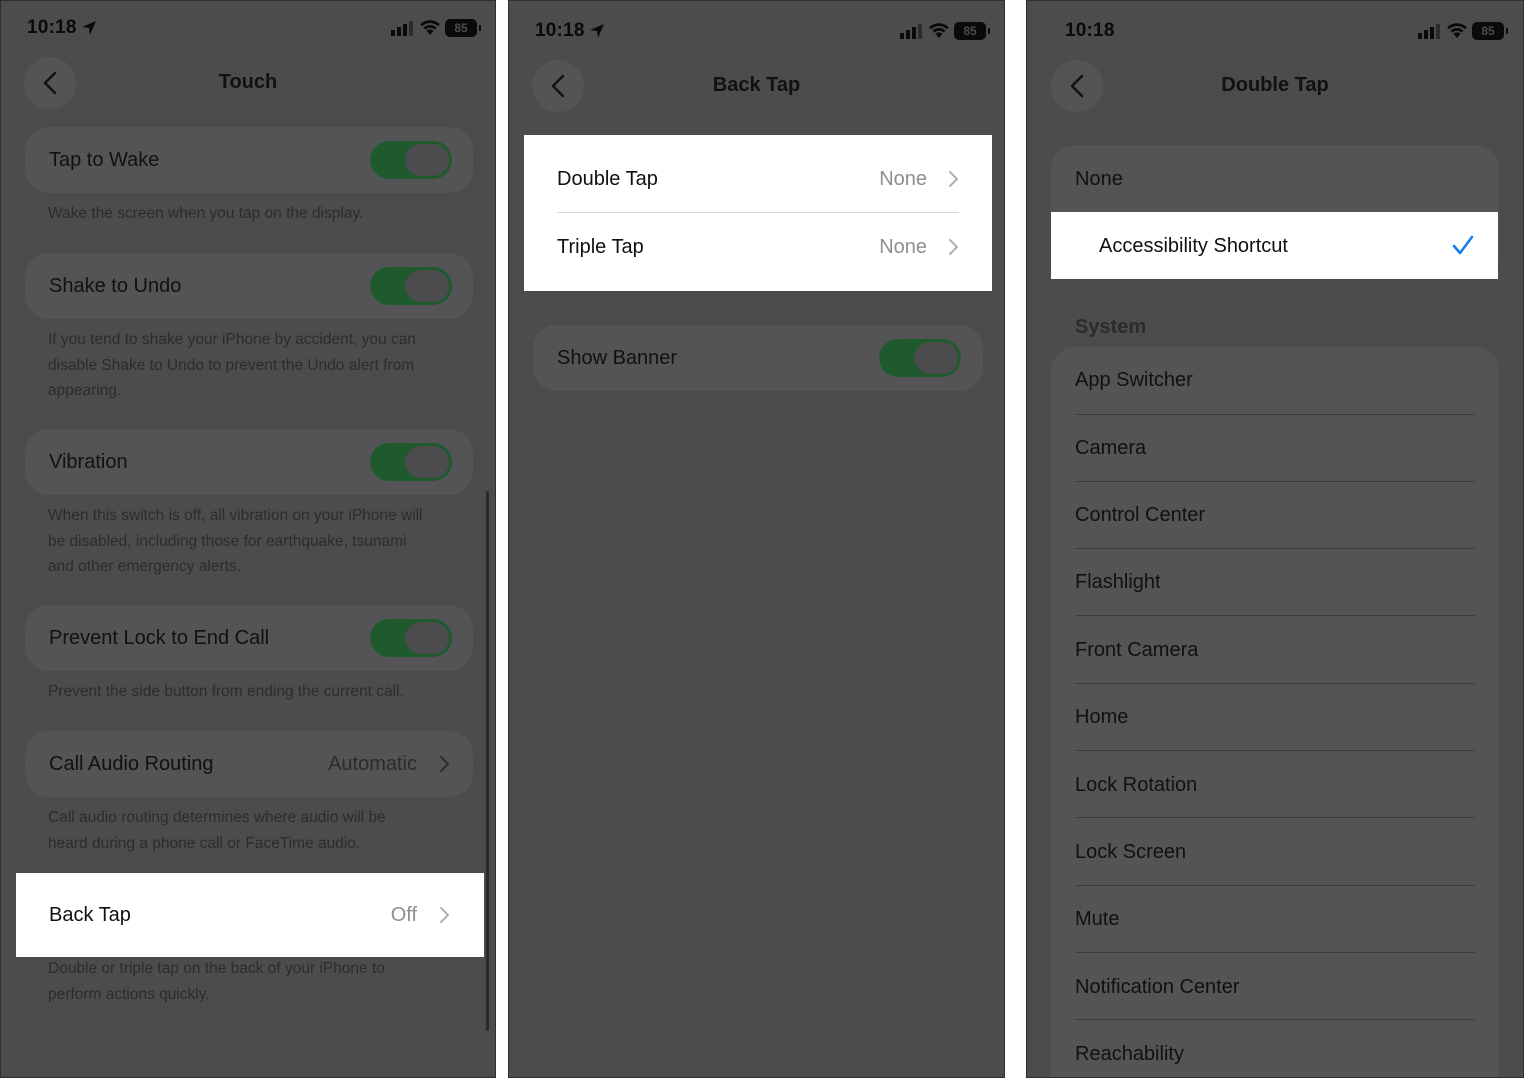 The width and height of the screenshot is (1524, 1078). What do you see at coordinates (1130, 852) in the screenshot?
I see `system-item: Lock Screen` at bounding box center [1130, 852].